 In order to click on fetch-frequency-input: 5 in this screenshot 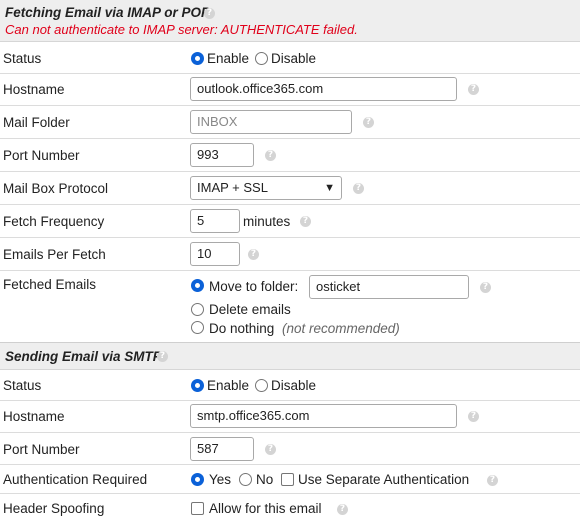, I will do `click(215, 221)`.